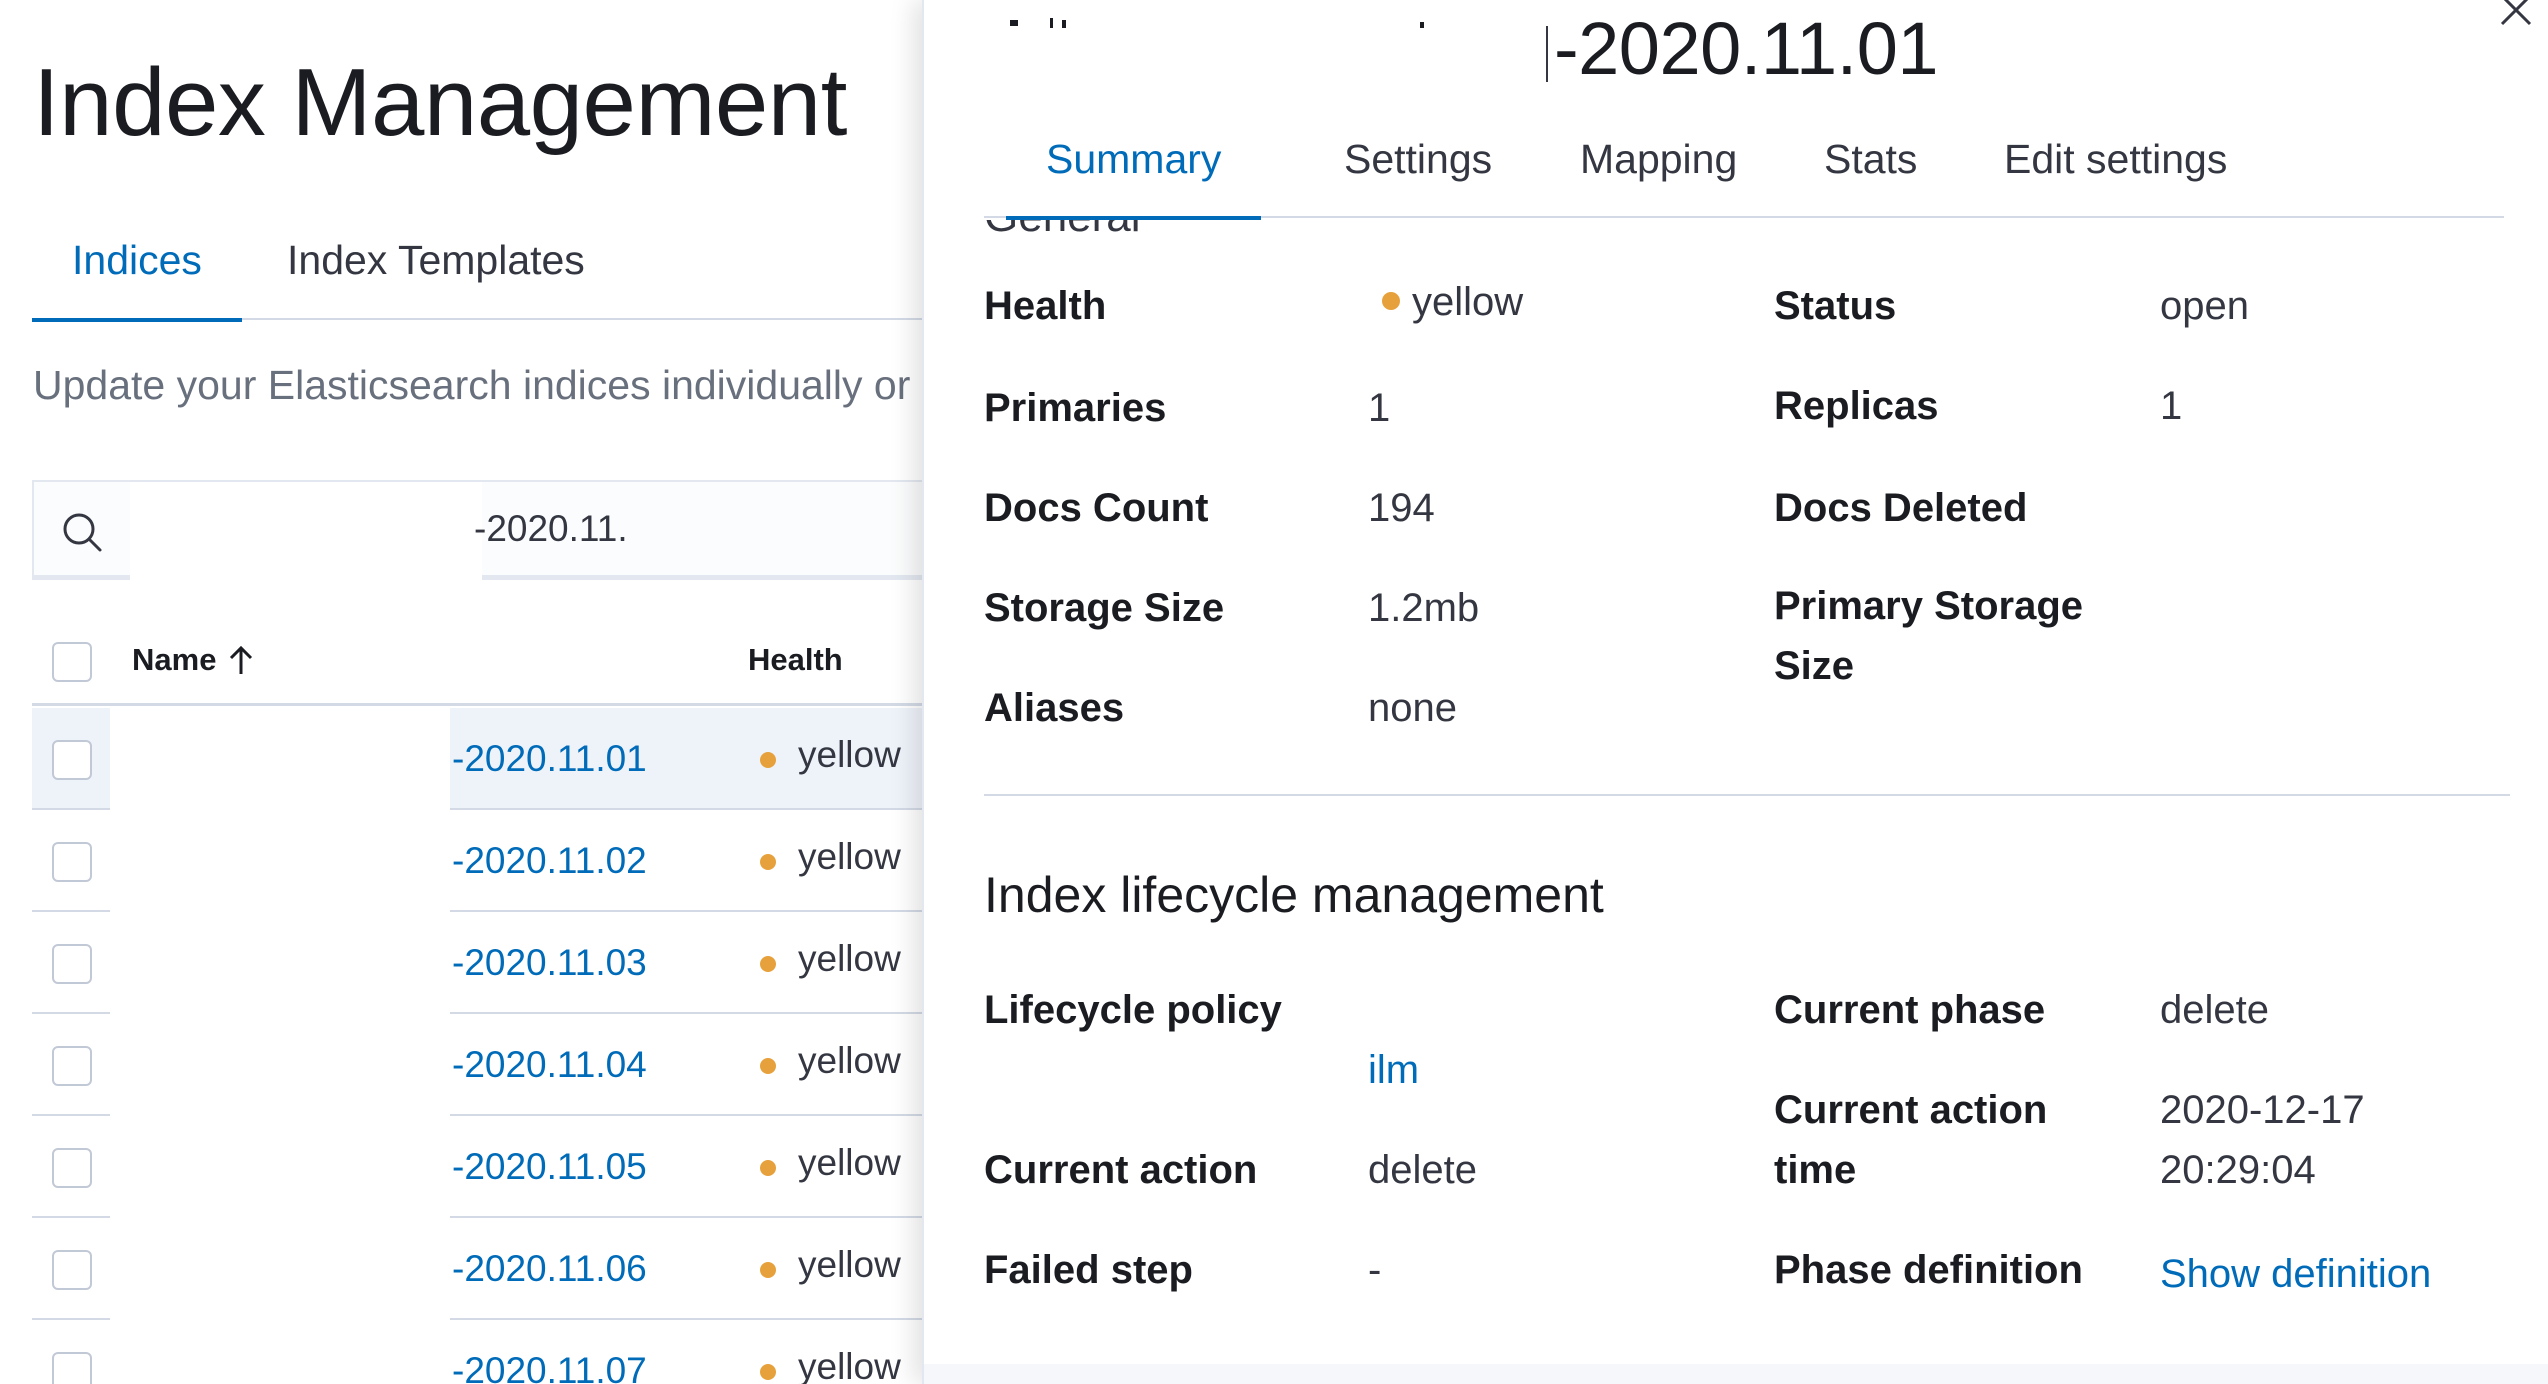 This screenshot has height=1384, width=2548. What do you see at coordinates (174, 660) in the screenshot?
I see `column-header-name: Name` at bounding box center [174, 660].